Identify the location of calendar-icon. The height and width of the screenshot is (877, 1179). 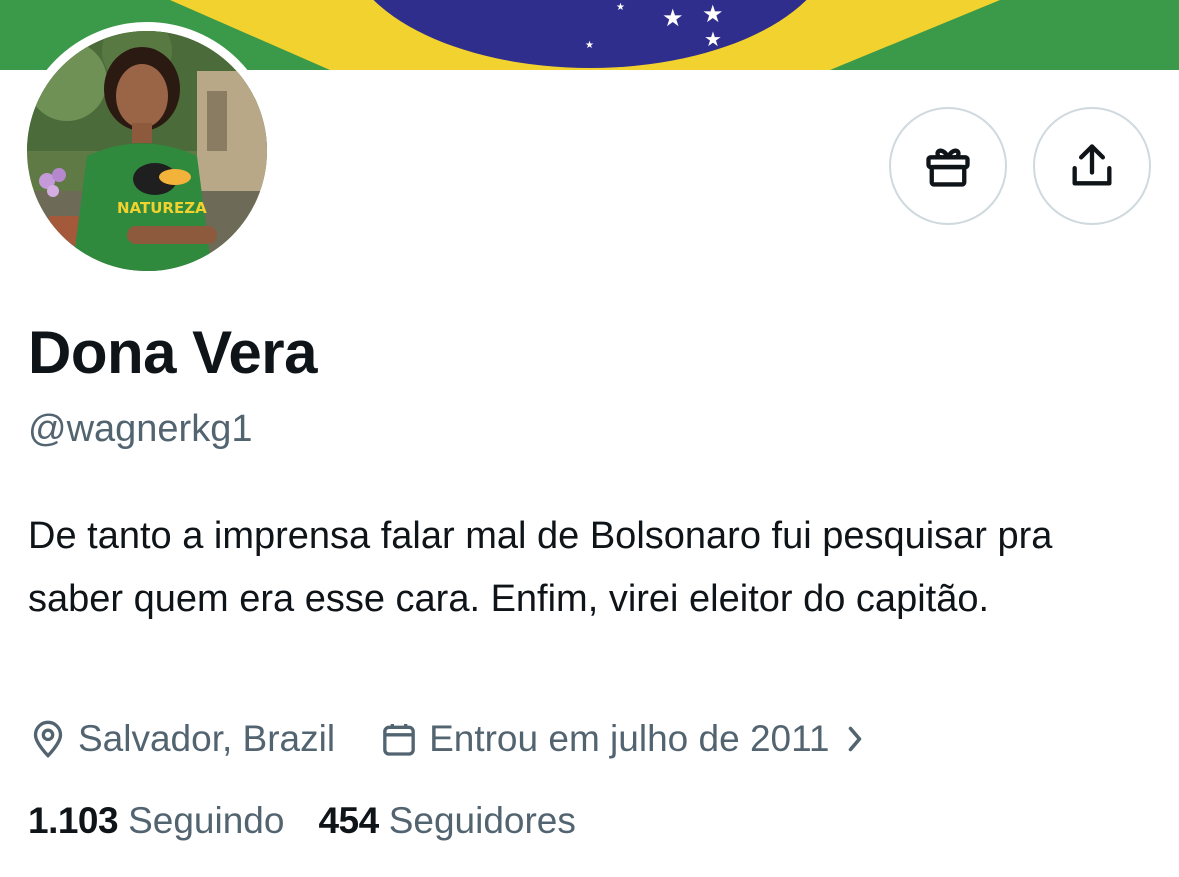
(399, 740).